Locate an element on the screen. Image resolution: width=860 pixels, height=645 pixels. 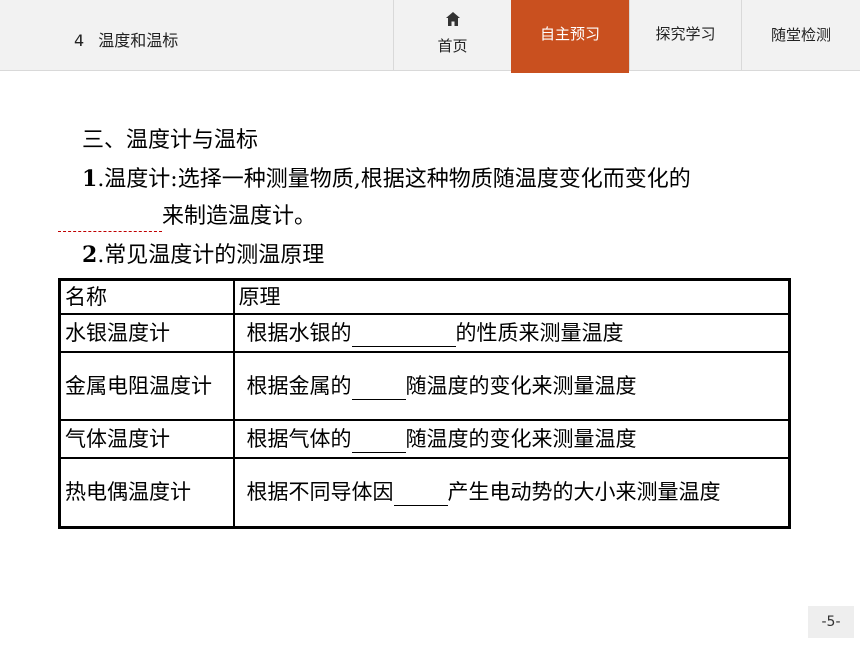
table-cell-name: 金属电阻温度计 is located at coordinates (146, 385).